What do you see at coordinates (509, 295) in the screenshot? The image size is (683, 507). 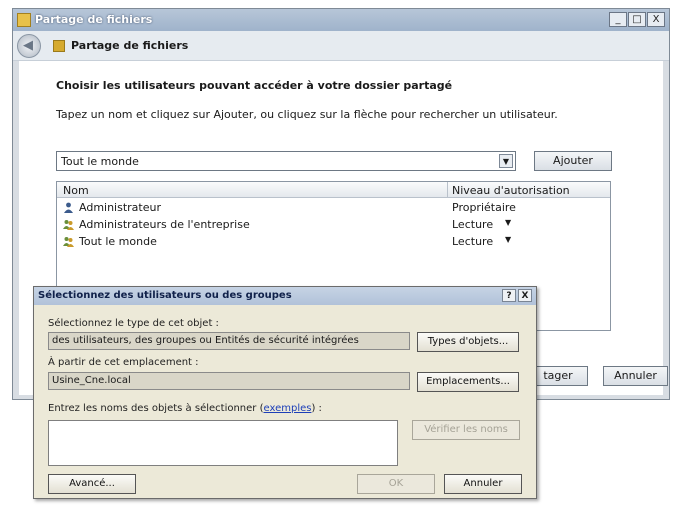 I see `help-button: ?` at bounding box center [509, 295].